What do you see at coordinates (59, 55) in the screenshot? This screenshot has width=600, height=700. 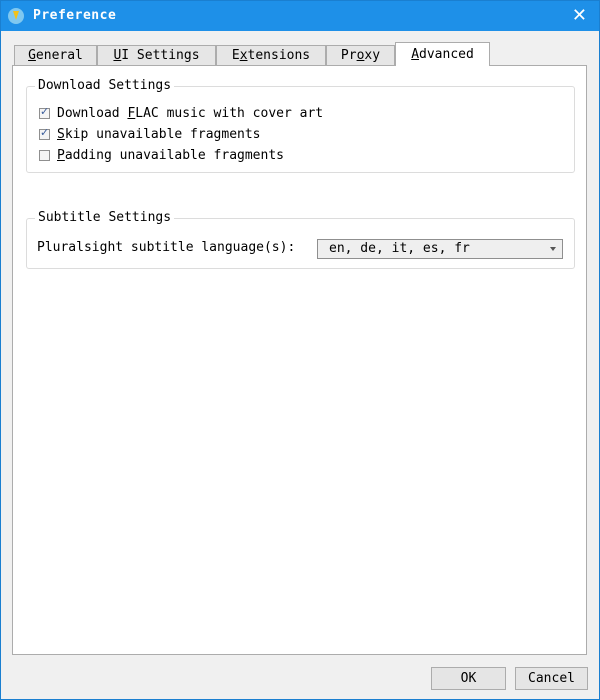 I see `tab-label-post: eneral` at bounding box center [59, 55].